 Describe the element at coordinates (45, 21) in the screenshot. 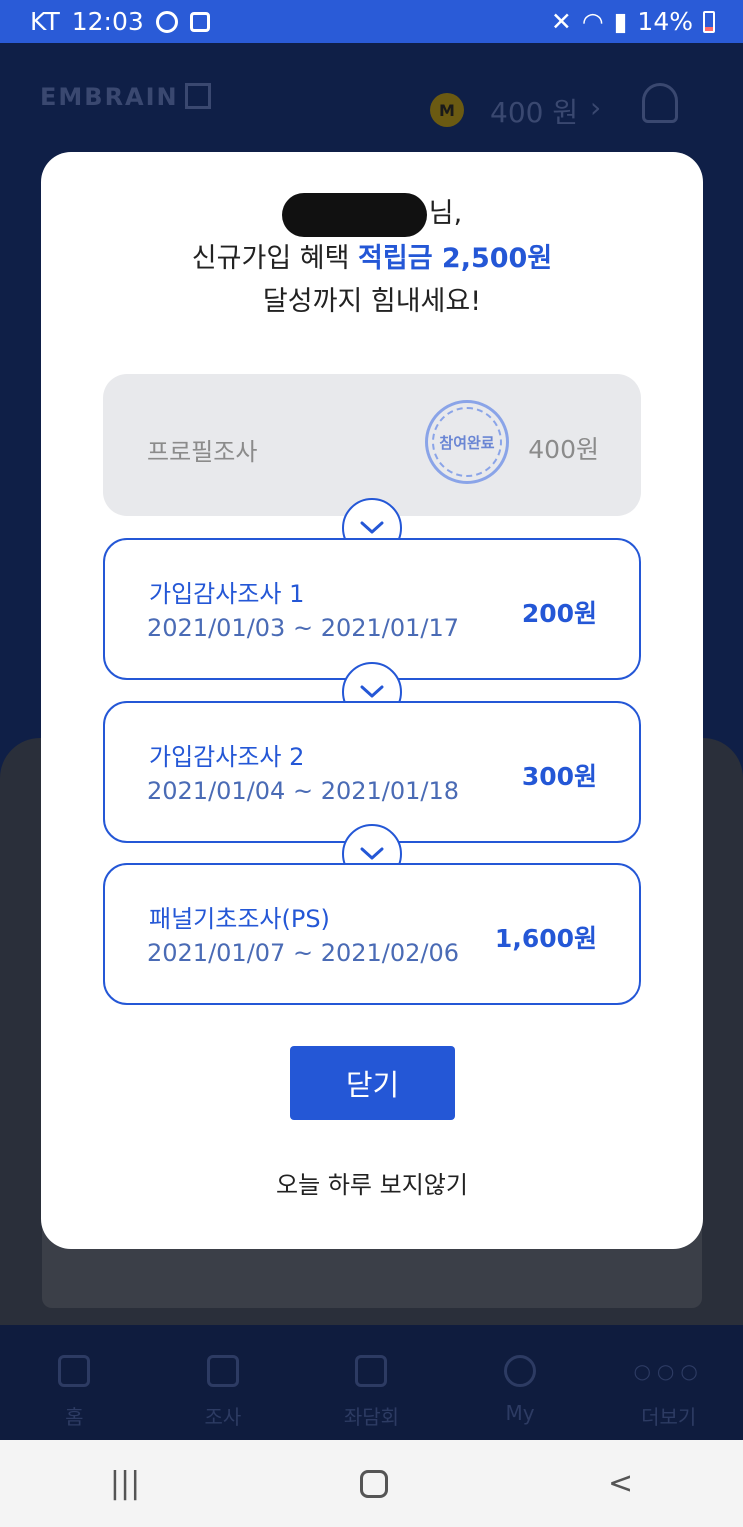

I see `carrier-label: KT` at that location.